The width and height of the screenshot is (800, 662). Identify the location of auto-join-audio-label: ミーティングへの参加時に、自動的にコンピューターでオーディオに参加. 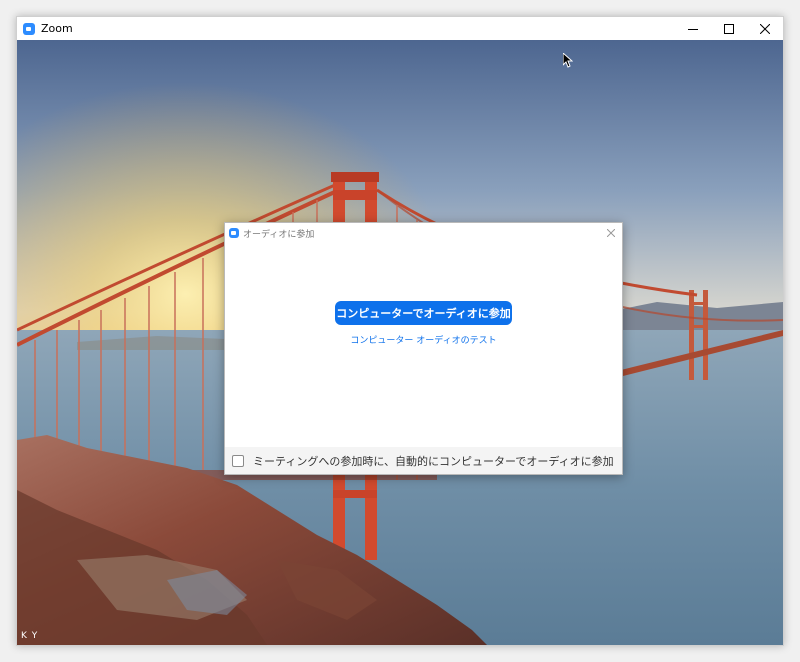
(433, 461).